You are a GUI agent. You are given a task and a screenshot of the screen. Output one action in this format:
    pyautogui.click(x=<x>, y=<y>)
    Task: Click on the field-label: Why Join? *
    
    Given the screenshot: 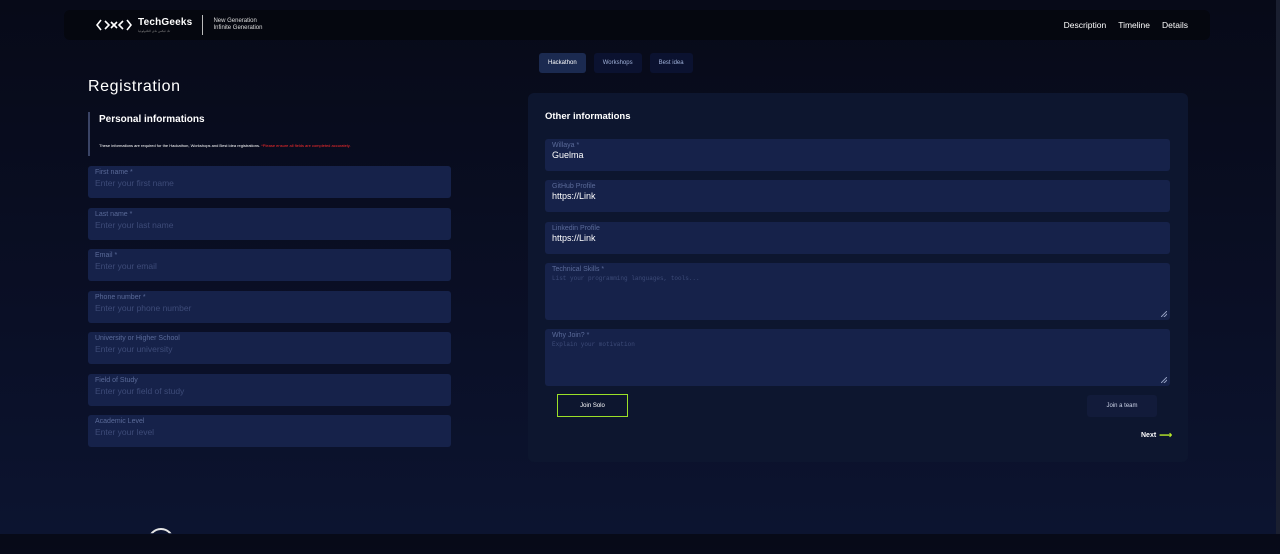 What is the action you would take?
    pyautogui.click(x=571, y=335)
    